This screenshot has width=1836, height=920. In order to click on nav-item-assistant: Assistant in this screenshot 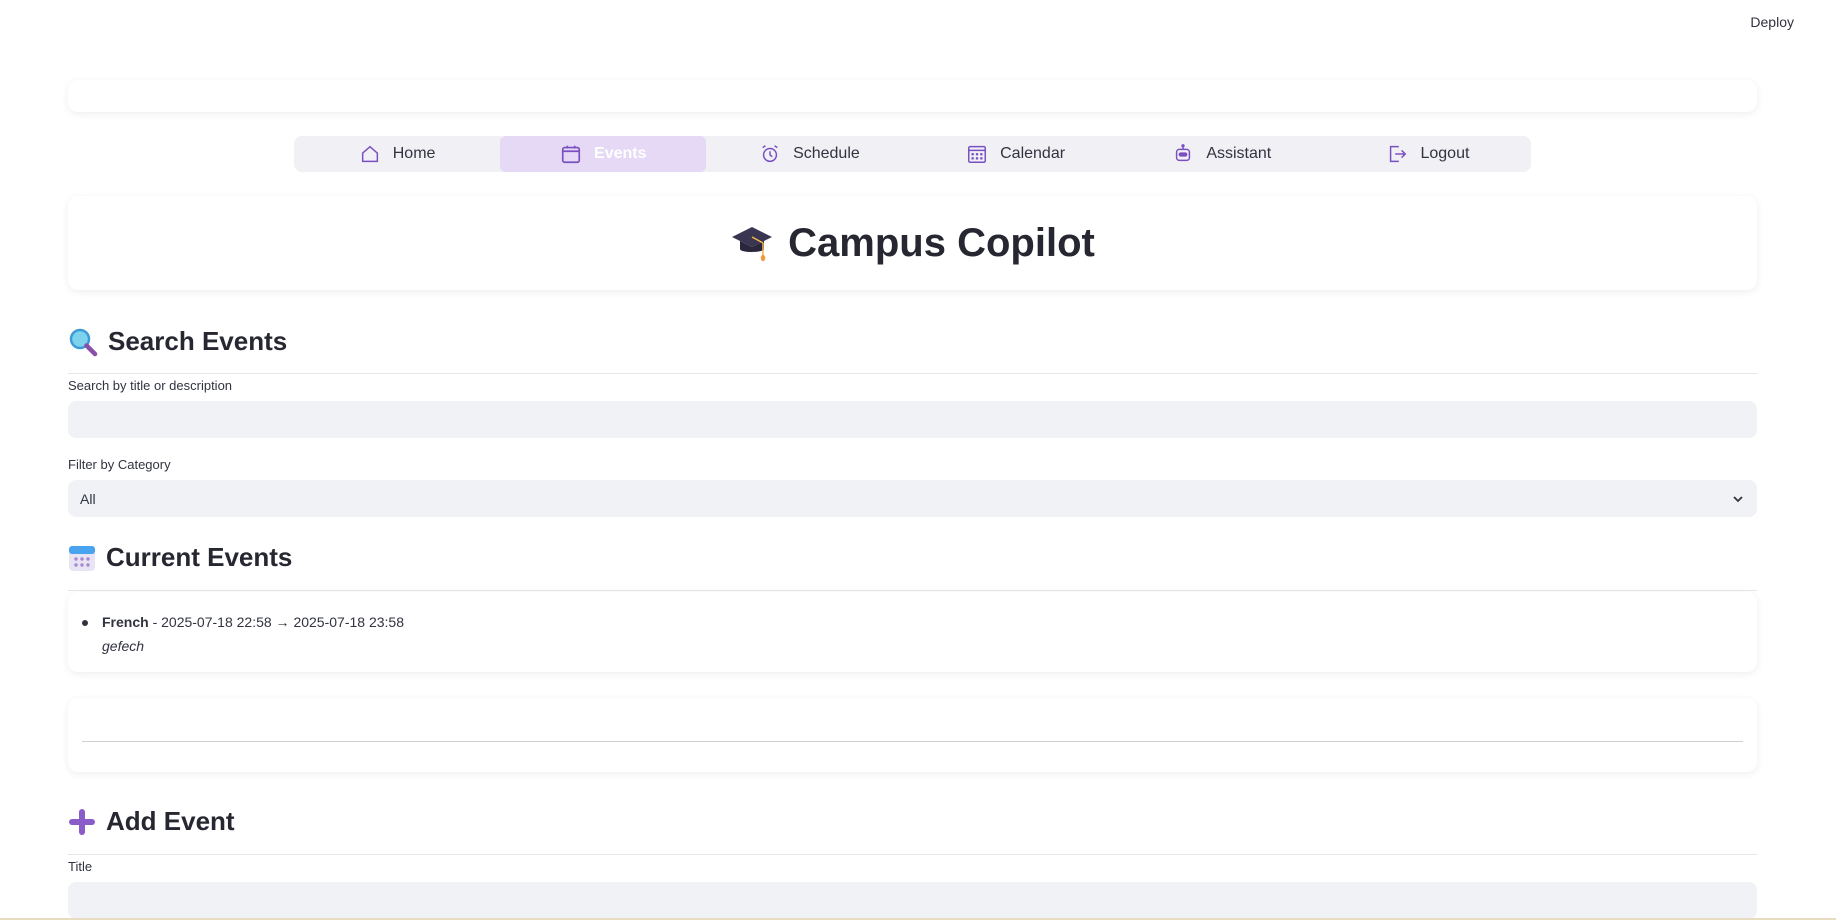, I will do `click(1222, 154)`.